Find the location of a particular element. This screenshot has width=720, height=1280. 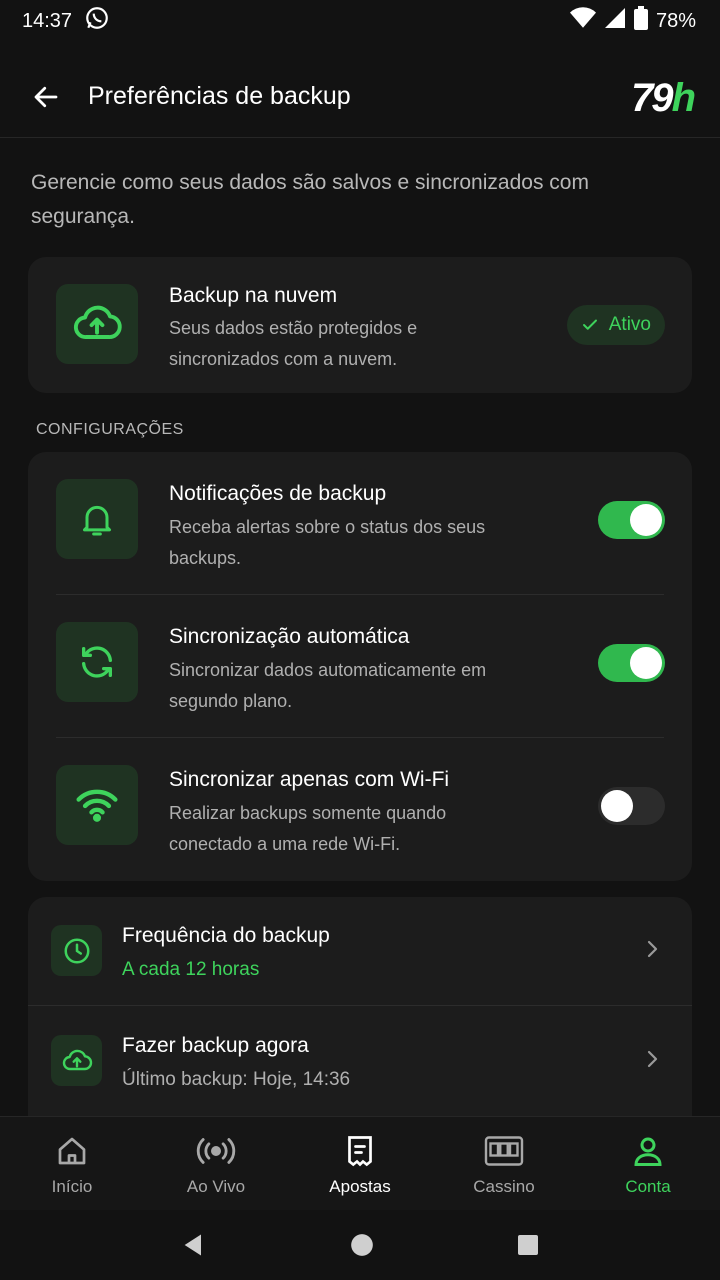

status-time: 14:37 is located at coordinates (47, 20).